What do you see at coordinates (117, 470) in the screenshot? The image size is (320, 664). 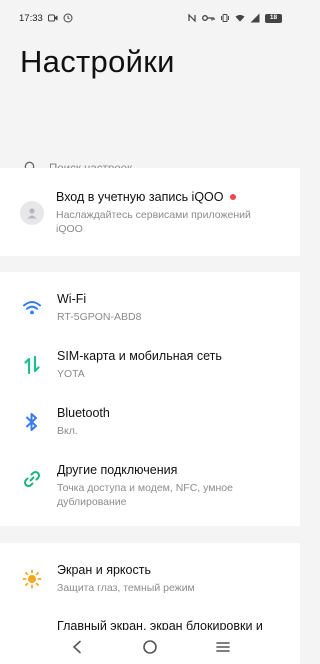 I see `other-connections-title: Другие подключения` at bounding box center [117, 470].